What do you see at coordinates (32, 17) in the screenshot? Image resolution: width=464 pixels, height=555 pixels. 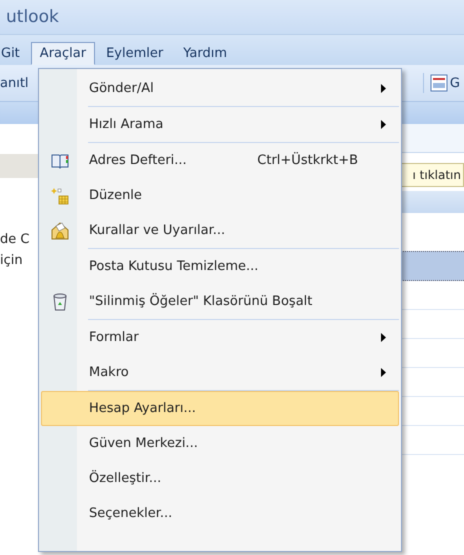 I see `window-title: utlook` at bounding box center [32, 17].